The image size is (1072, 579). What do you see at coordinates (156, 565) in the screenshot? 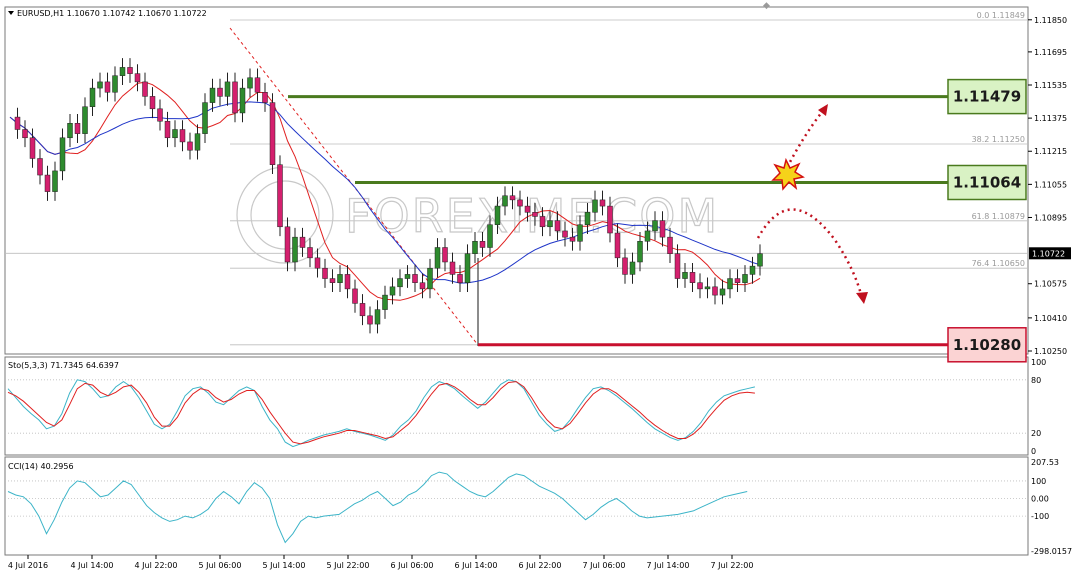
I see `time-tick-label: 4 Jul 22:00` at bounding box center [156, 565].